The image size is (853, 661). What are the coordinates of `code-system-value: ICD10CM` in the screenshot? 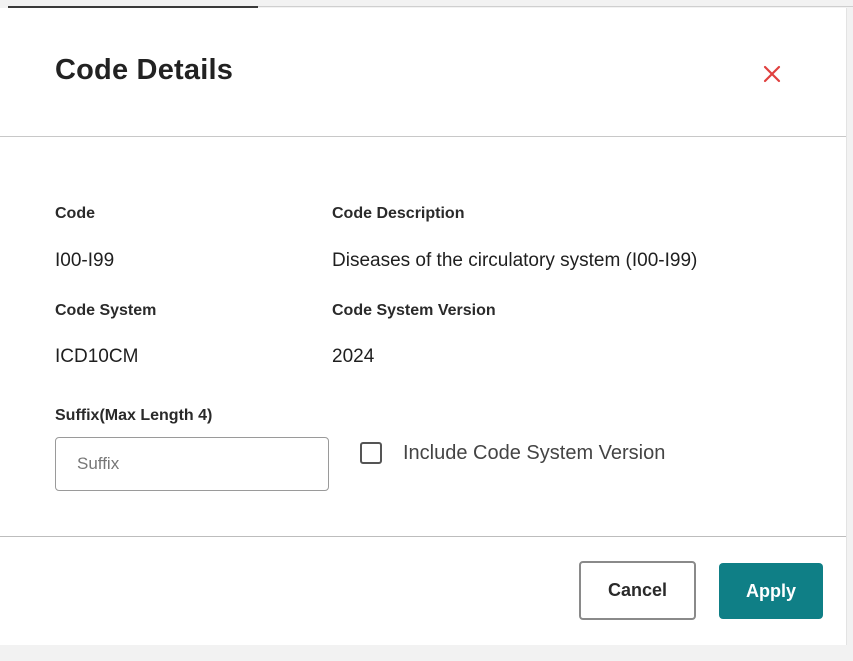 It's located at (97, 356).